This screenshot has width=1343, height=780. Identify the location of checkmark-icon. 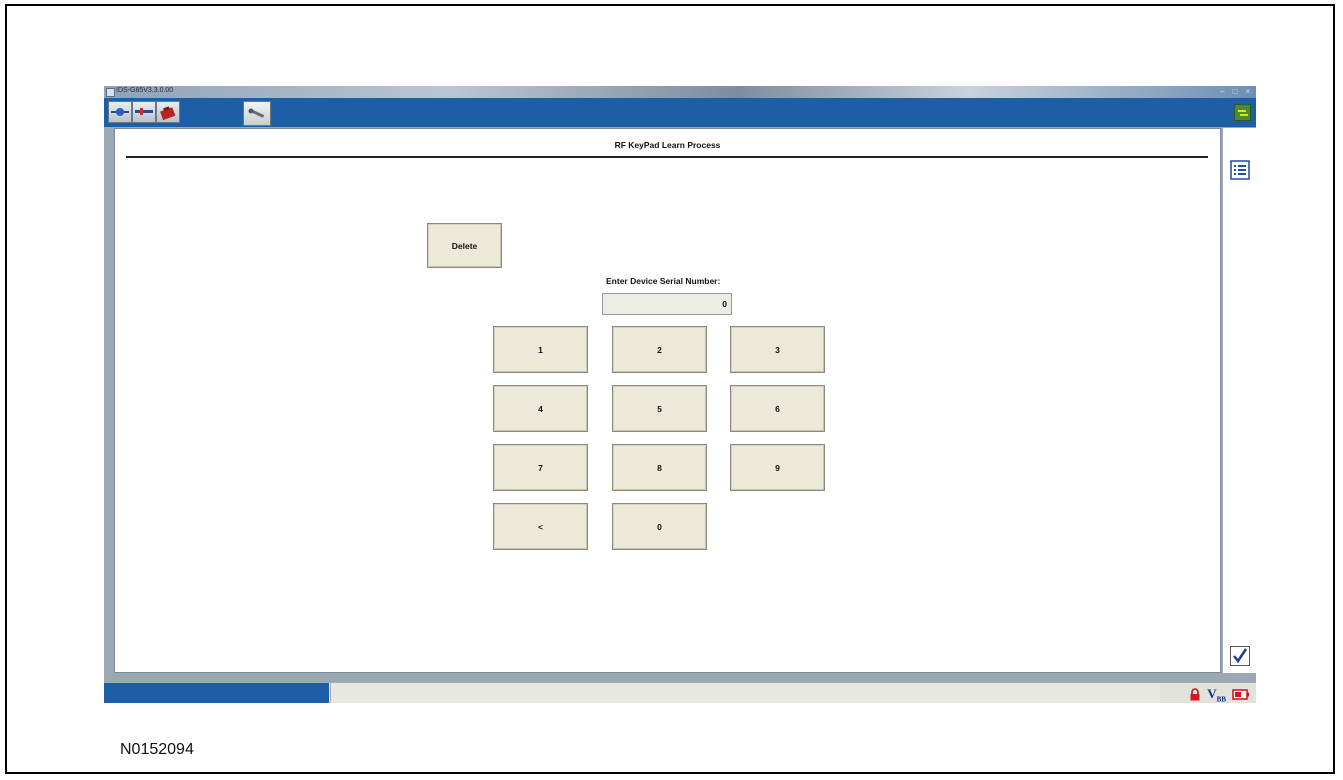
(1240, 656).